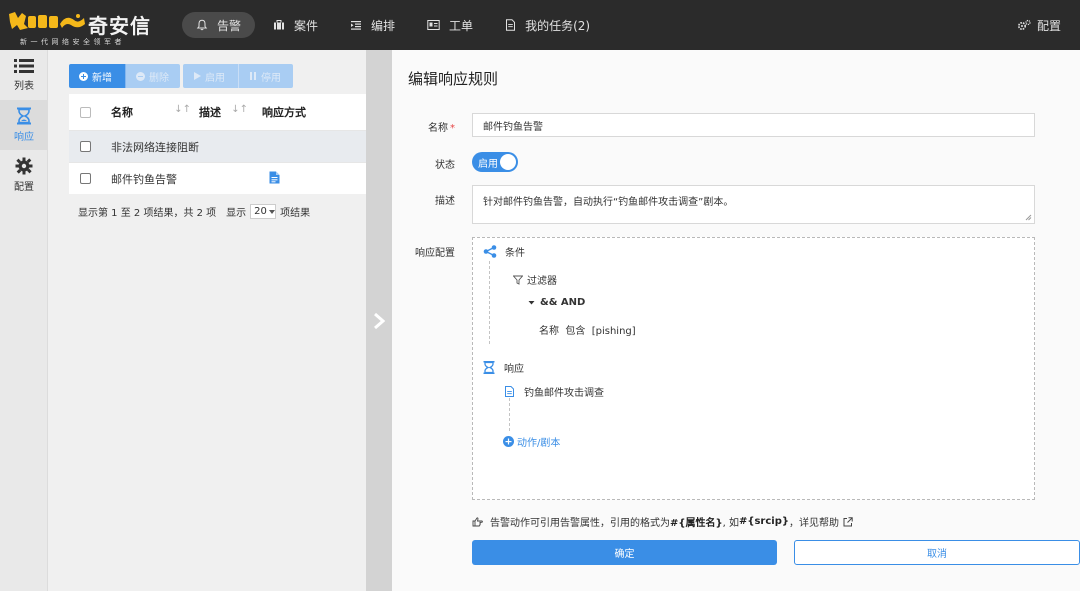 The width and height of the screenshot is (1080, 591). Describe the element at coordinates (230, 146) in the screenshot. I see `table-row: 非法网络连接阻断` at that location.